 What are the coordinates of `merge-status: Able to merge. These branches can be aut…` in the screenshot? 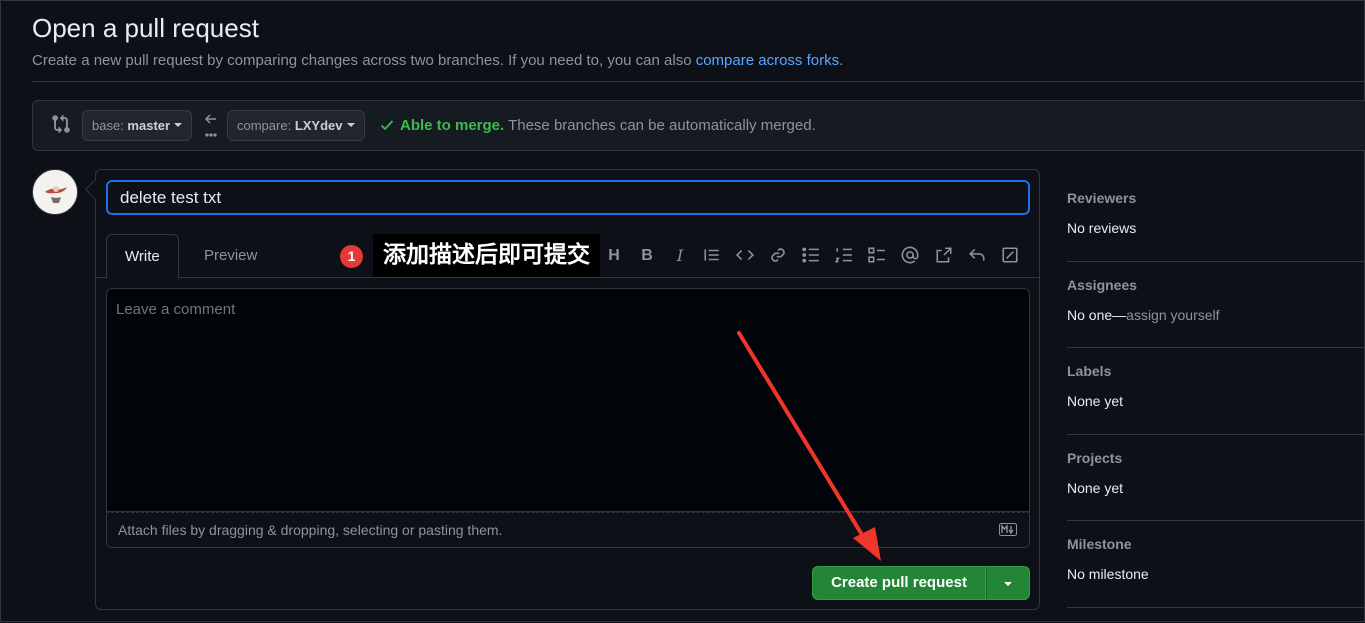 It's located at (597, 125).